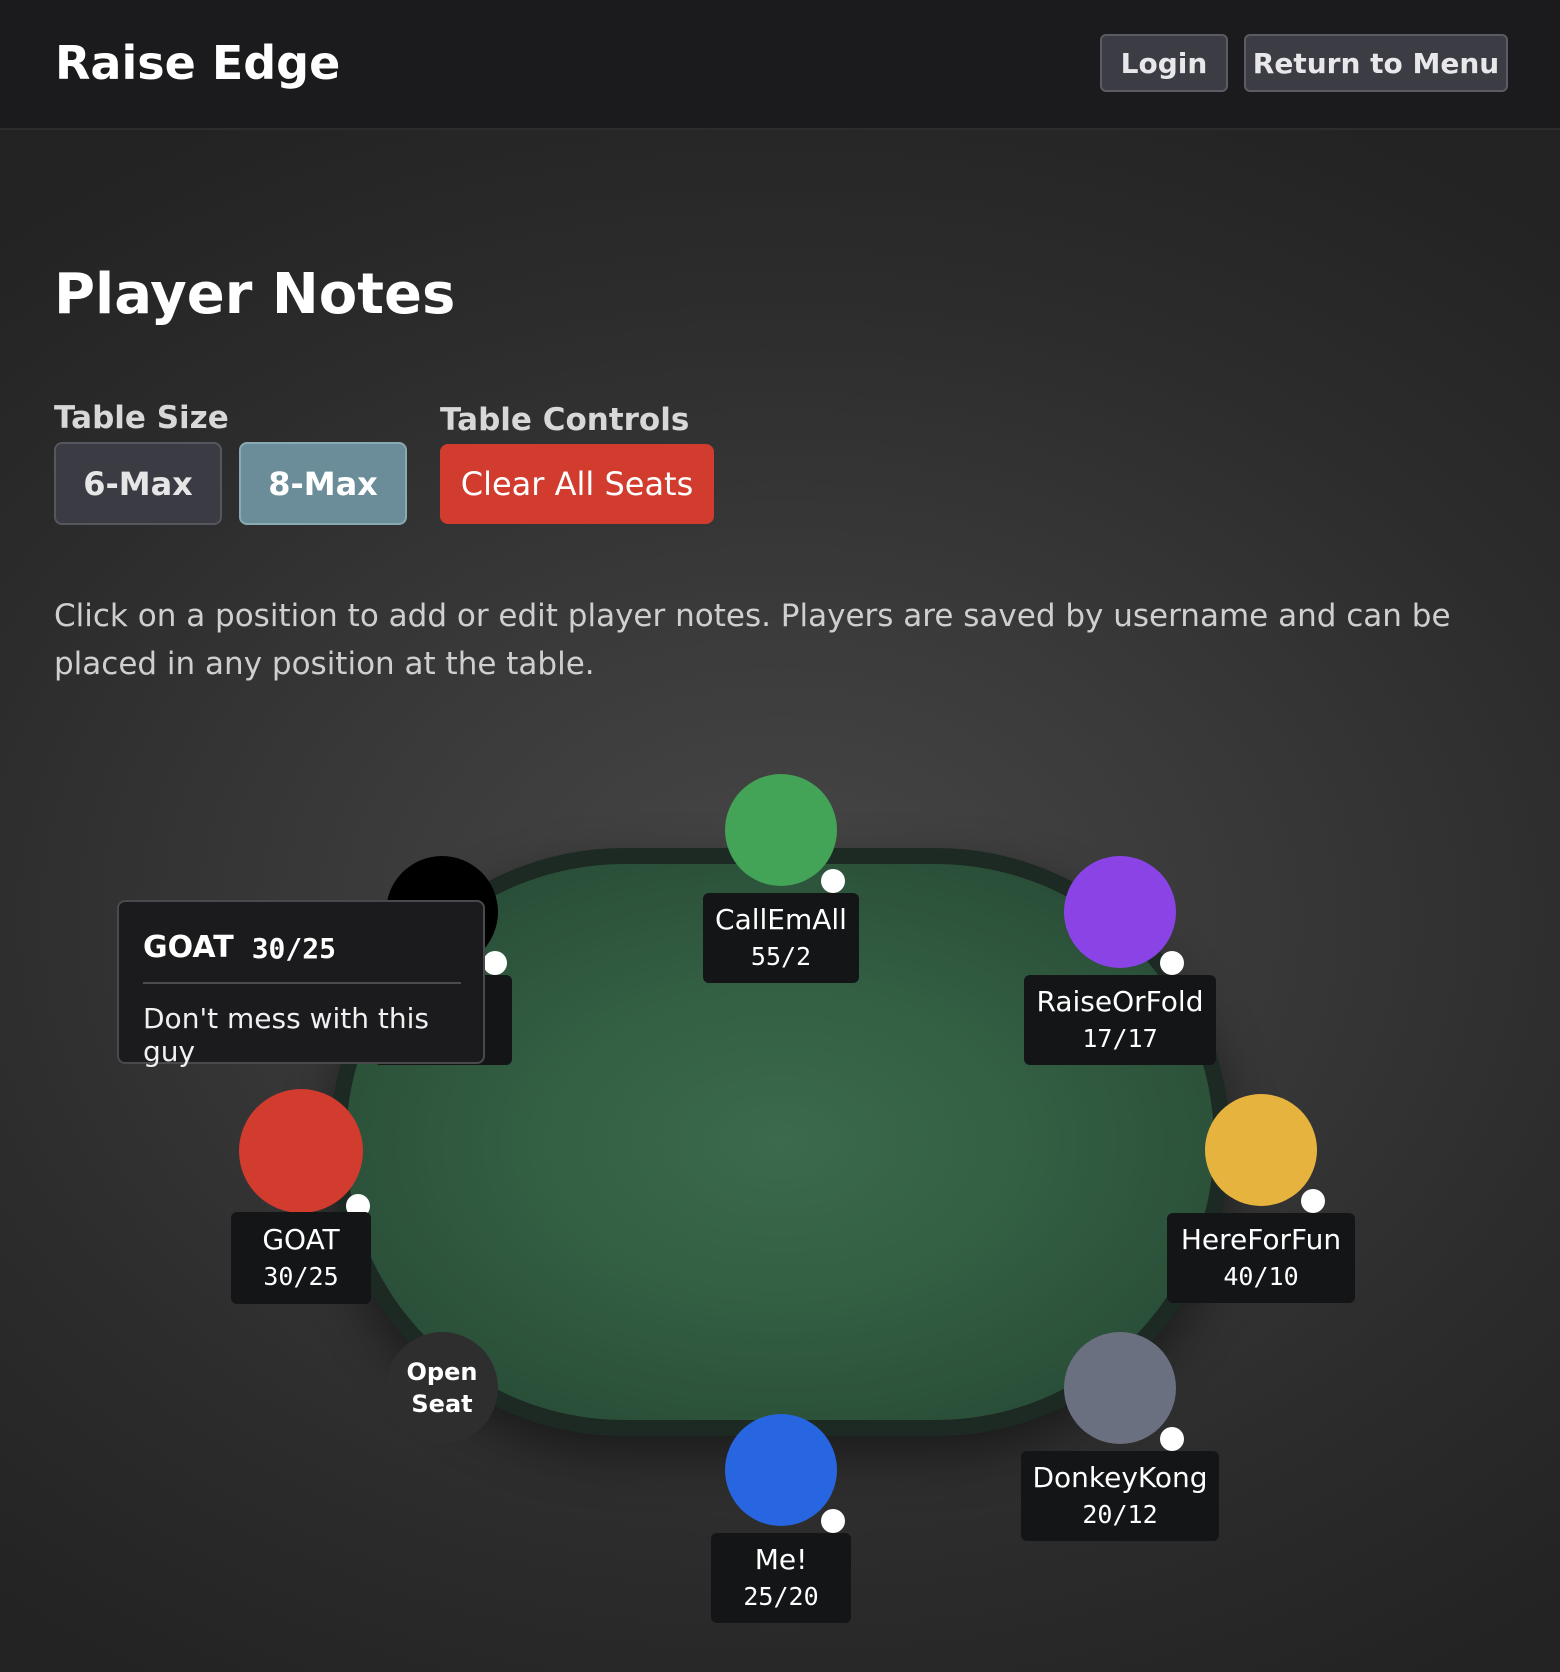 The height and width of the screenshot is (1672, 1560). I want to click on tooltip-player-name: GOAT, so click(188, 947).